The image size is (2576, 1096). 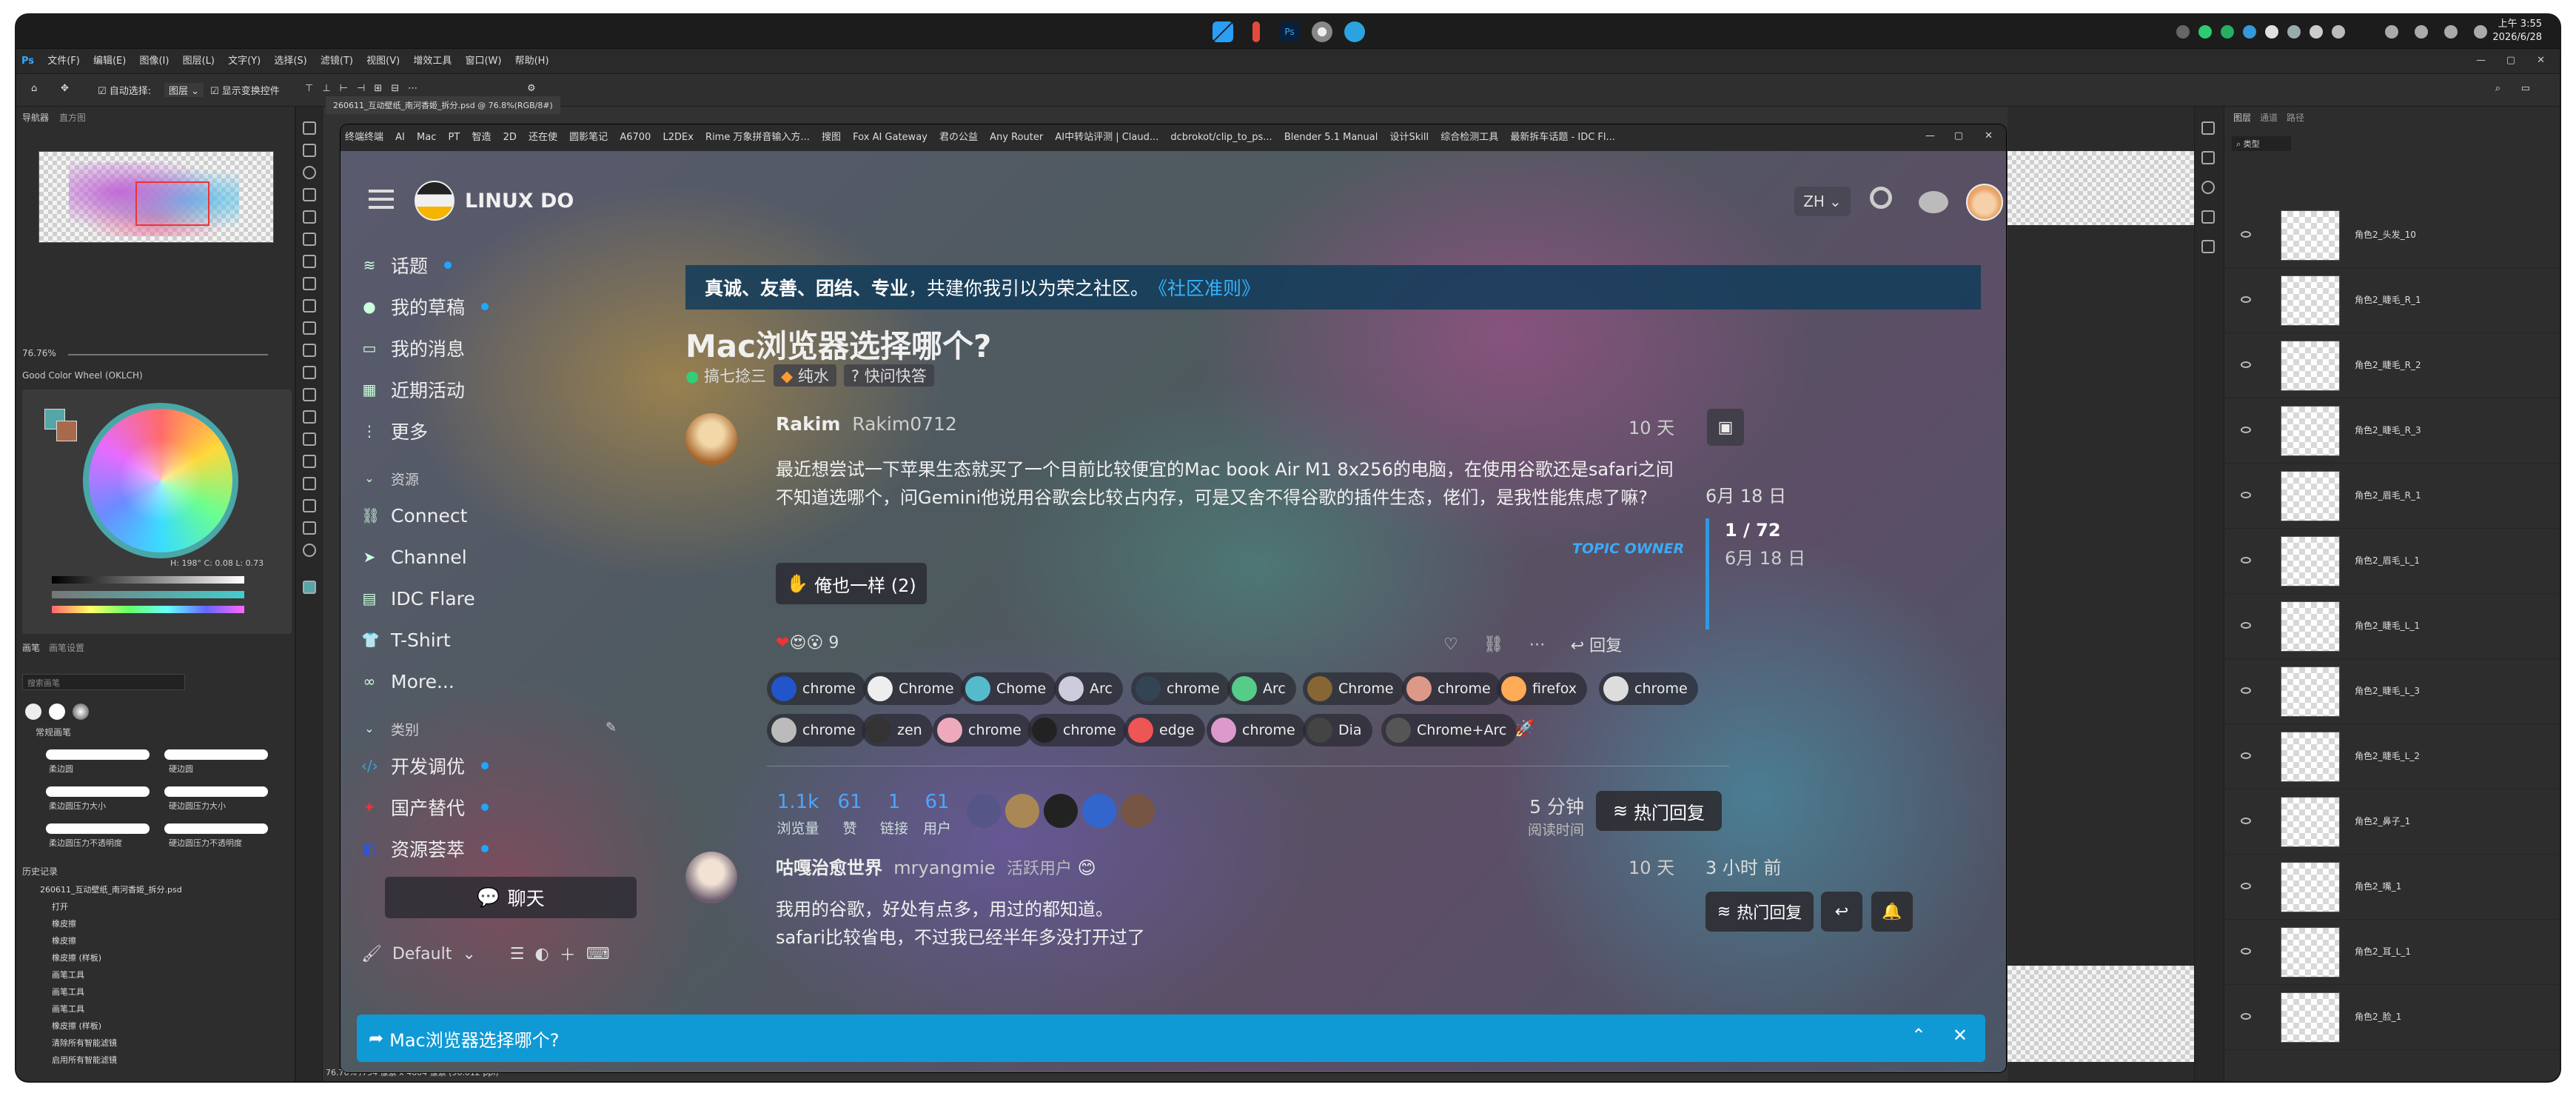 What do you see at coordinates (365, 88) in the screenshot?
I see `align-icons: ⊤⊥⊢⊣⊞⊟⋯` at bounding box center [365, 88].